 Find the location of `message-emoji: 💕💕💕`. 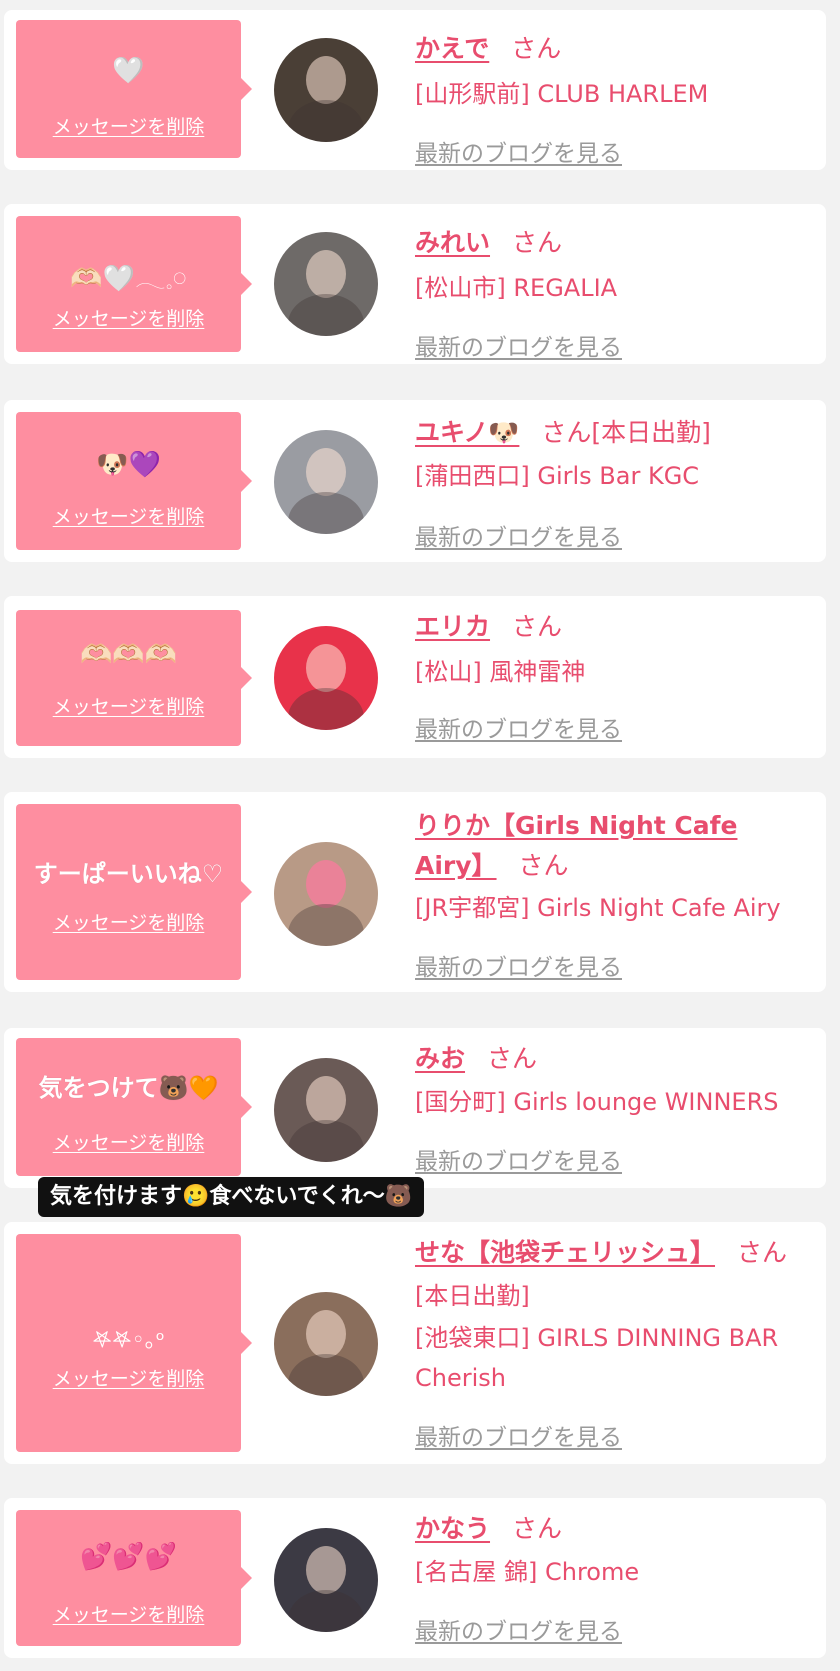

message-emoji: 💕💕💕 is located at coordinates (128, 1557).